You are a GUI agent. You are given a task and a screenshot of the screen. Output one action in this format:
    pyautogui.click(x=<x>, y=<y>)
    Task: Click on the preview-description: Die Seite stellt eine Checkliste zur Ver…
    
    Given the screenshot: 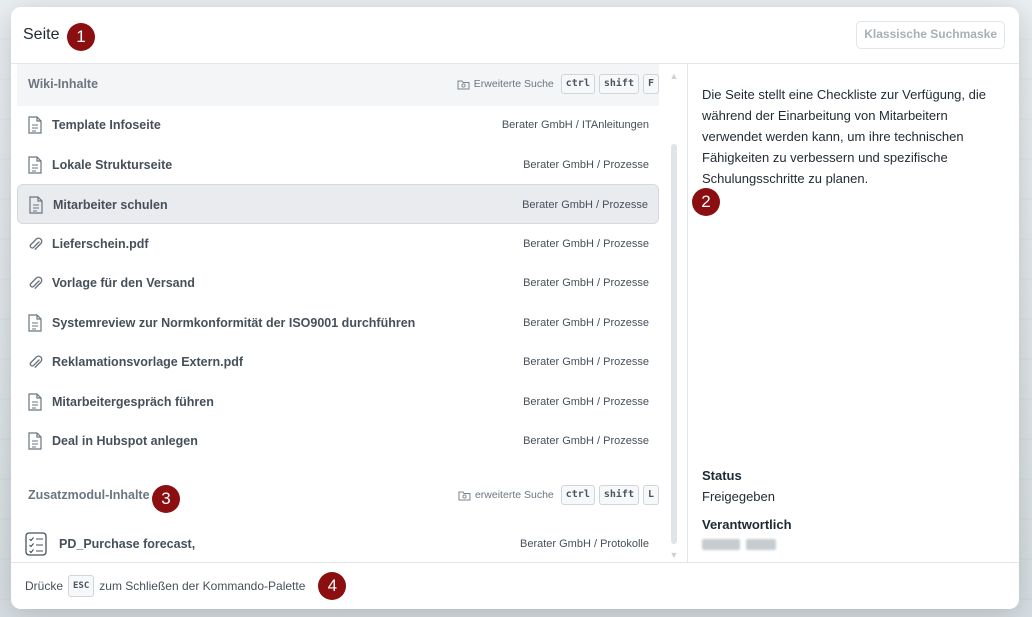 What is the action you would take?
    pyautogui.click(x=844, y=136)
    